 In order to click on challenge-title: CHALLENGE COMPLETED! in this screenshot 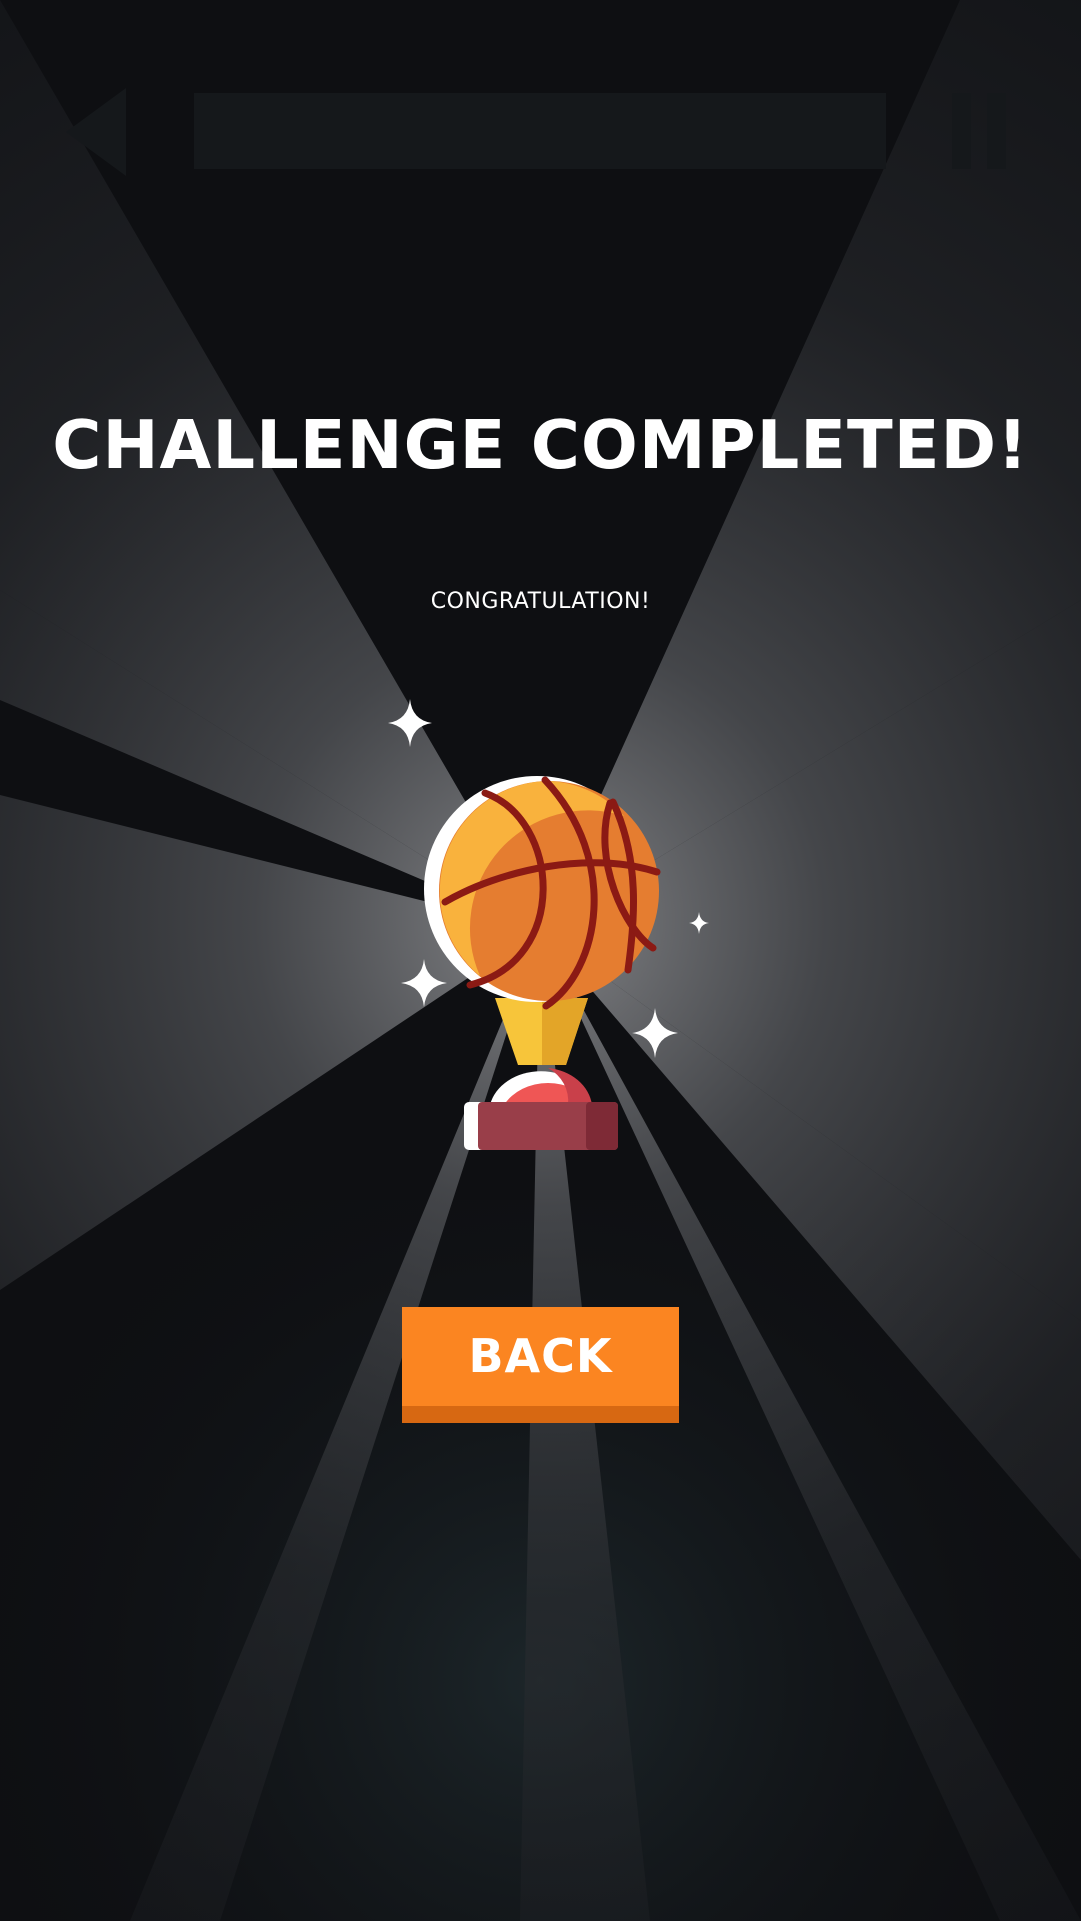, I will do `click(540, 445)`.